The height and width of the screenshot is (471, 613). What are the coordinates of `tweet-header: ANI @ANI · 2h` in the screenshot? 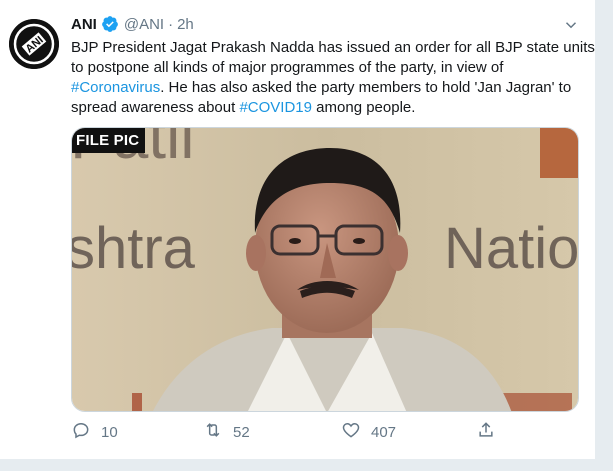 It's located at (132, 24).